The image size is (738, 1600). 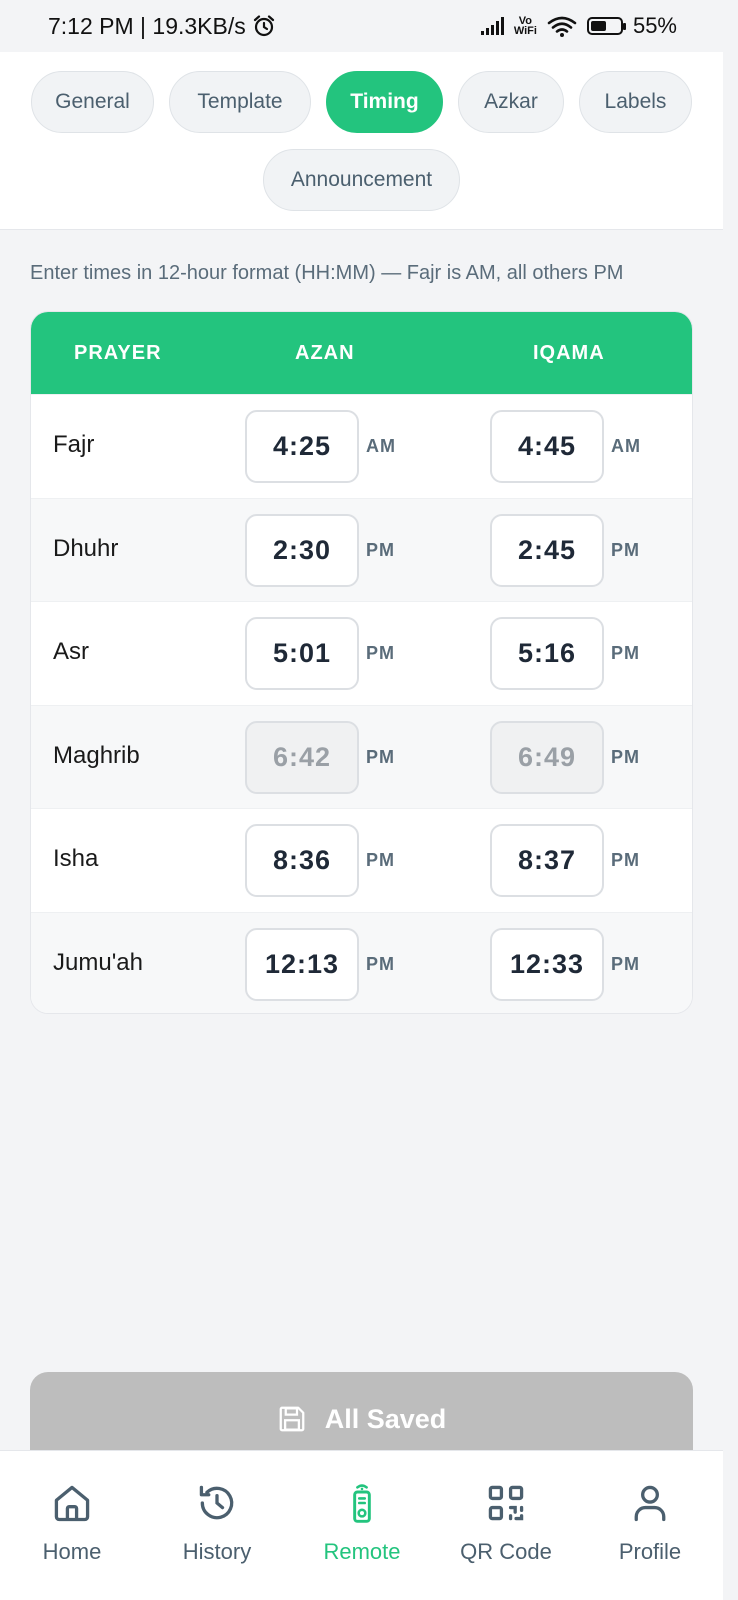 What do you see at coordinates (650, 1503) in the screenshot?
I see `profile-icon` at bounding box center [650, 1503].